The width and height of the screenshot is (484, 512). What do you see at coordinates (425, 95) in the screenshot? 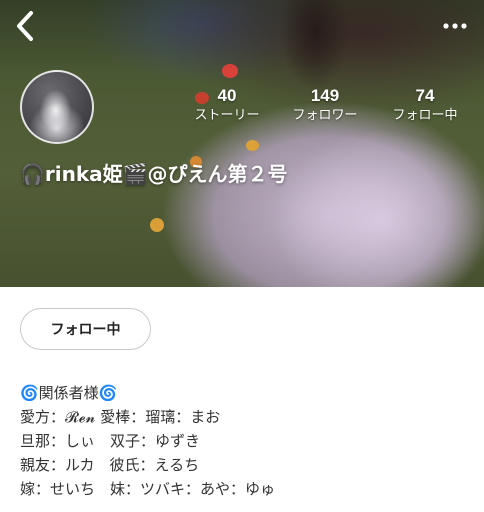
I see `stat-following-count: 74` at bounding box center [425, 95].